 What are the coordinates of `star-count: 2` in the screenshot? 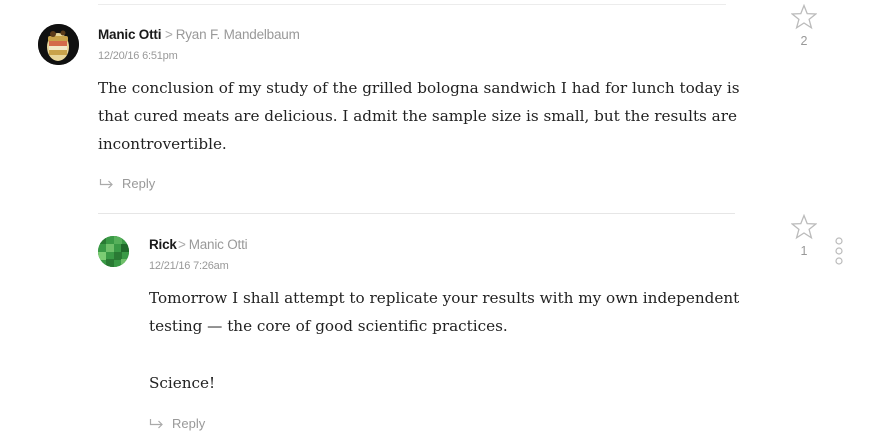 It's located at (804, 41).